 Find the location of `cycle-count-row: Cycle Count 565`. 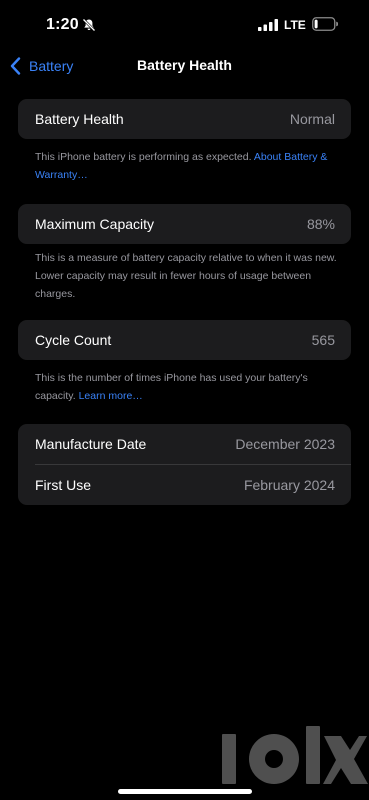

cycle-count-row: Cycle Count 565 is located at coordinates (184, 340).